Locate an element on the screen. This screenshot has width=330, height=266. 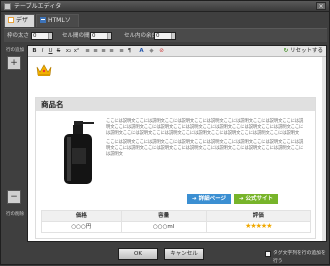
rating-stars-icon: ★★★★★ is located at coordinates (258, 226).